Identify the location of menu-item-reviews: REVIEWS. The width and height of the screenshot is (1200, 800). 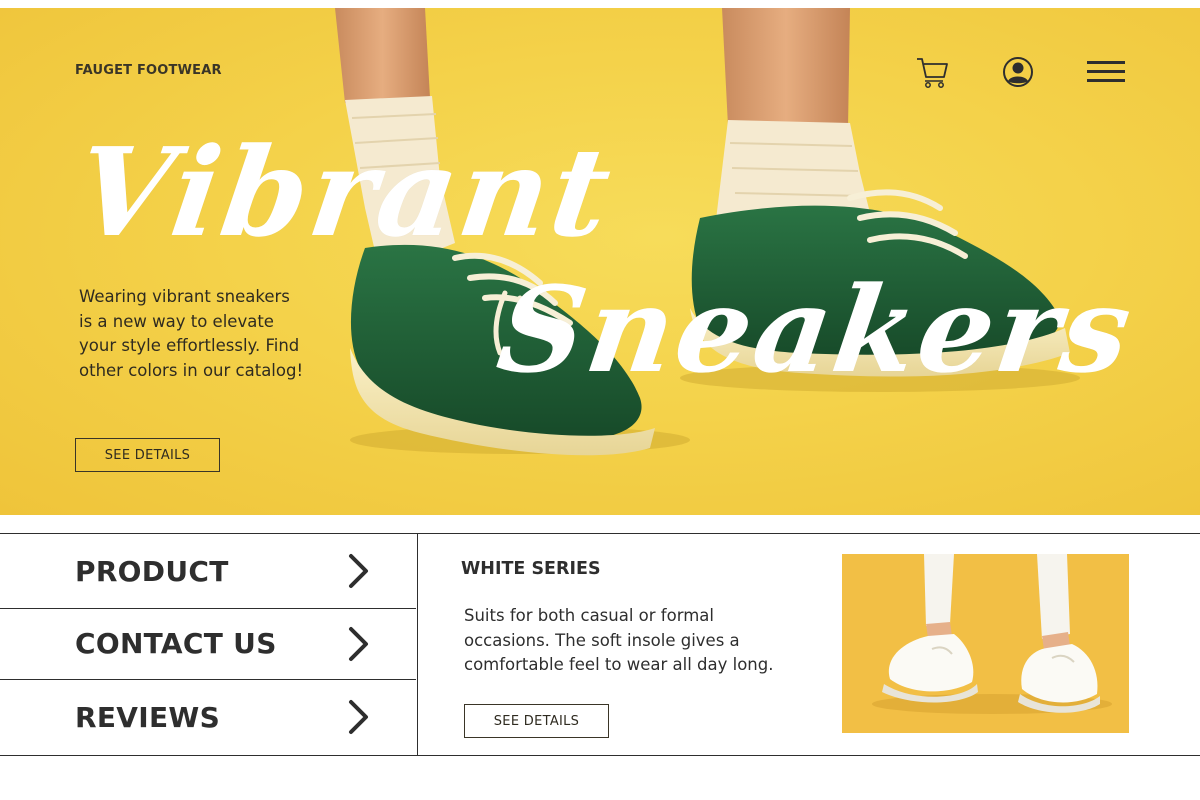
(208, 717).